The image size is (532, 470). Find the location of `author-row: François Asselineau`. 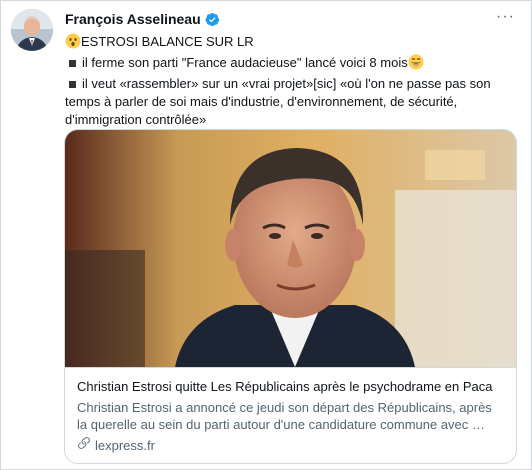

author-row: François Asselineau is located at coordinates (142, 19).